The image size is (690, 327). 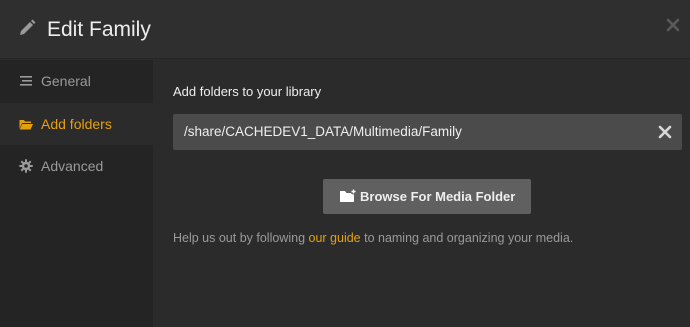 I want to click on sidebar-item-label: General, so click(x=66, y=81).